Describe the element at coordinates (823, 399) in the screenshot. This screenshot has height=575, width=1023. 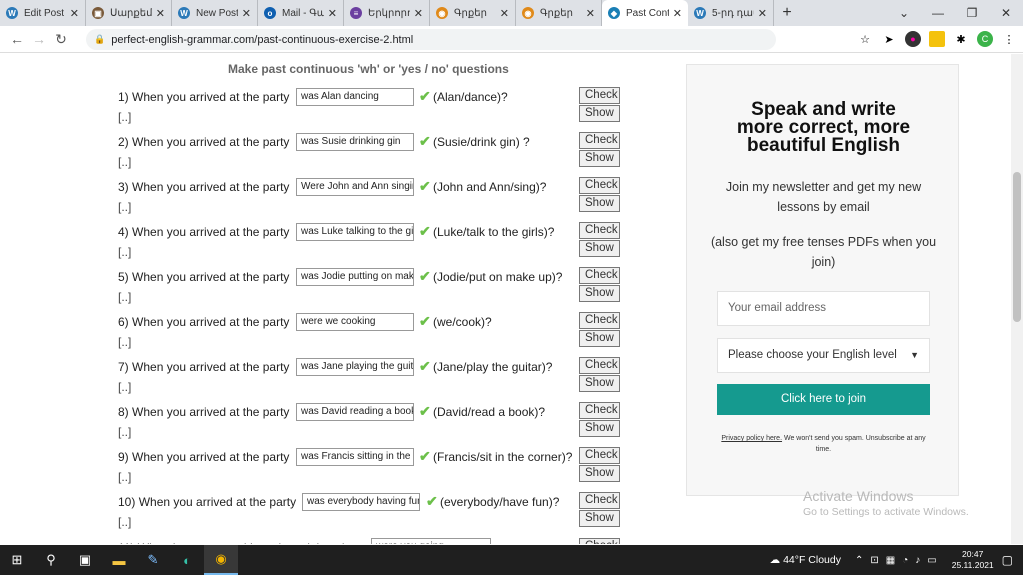
I see `join-button: Click here to join` at that location.